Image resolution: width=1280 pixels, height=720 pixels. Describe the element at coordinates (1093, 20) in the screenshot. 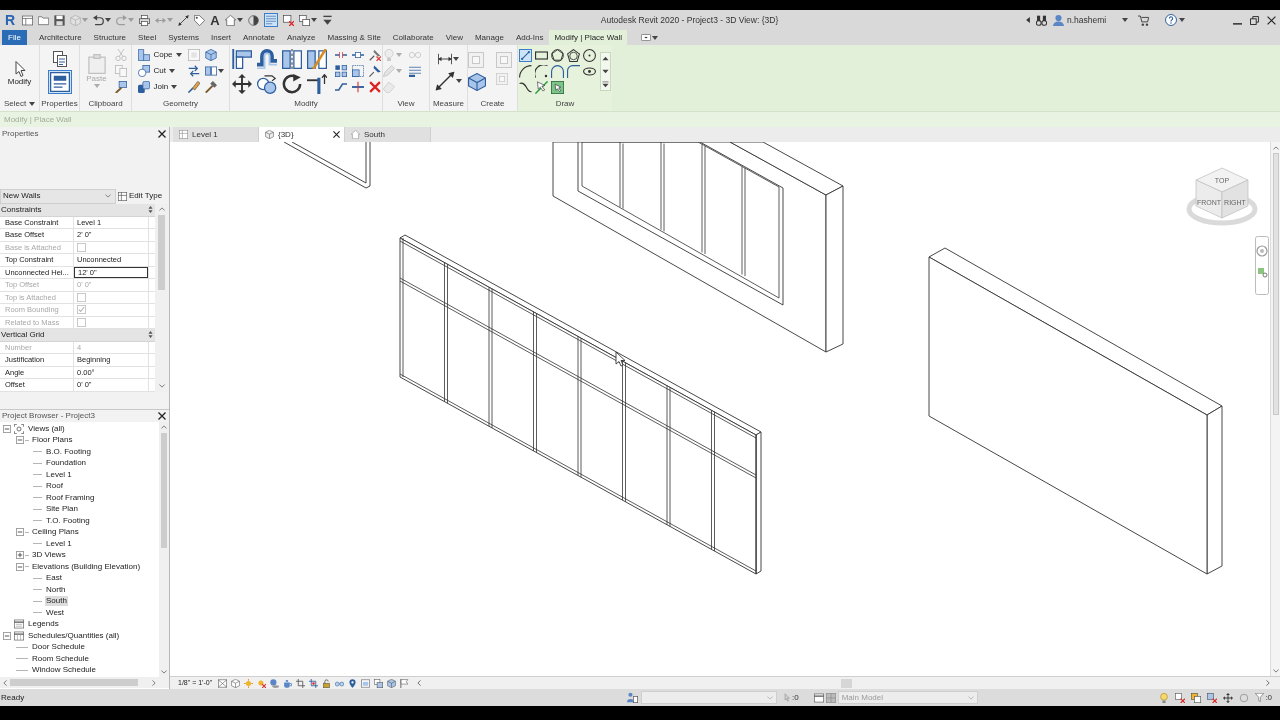

I see `user-name: n.hashemi` at that location.